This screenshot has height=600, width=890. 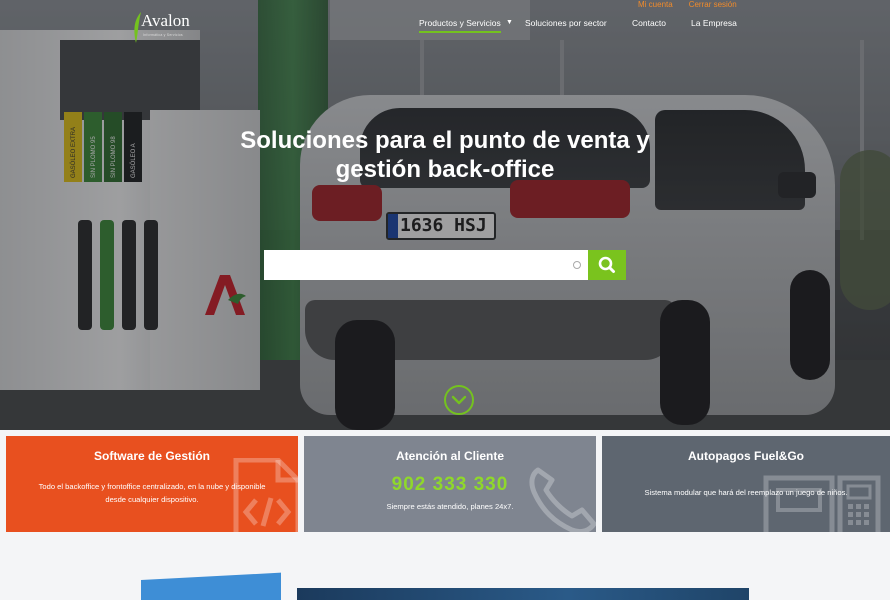 I want to click on my-account-link: Mi cuenta, so click(x=655, y=4).